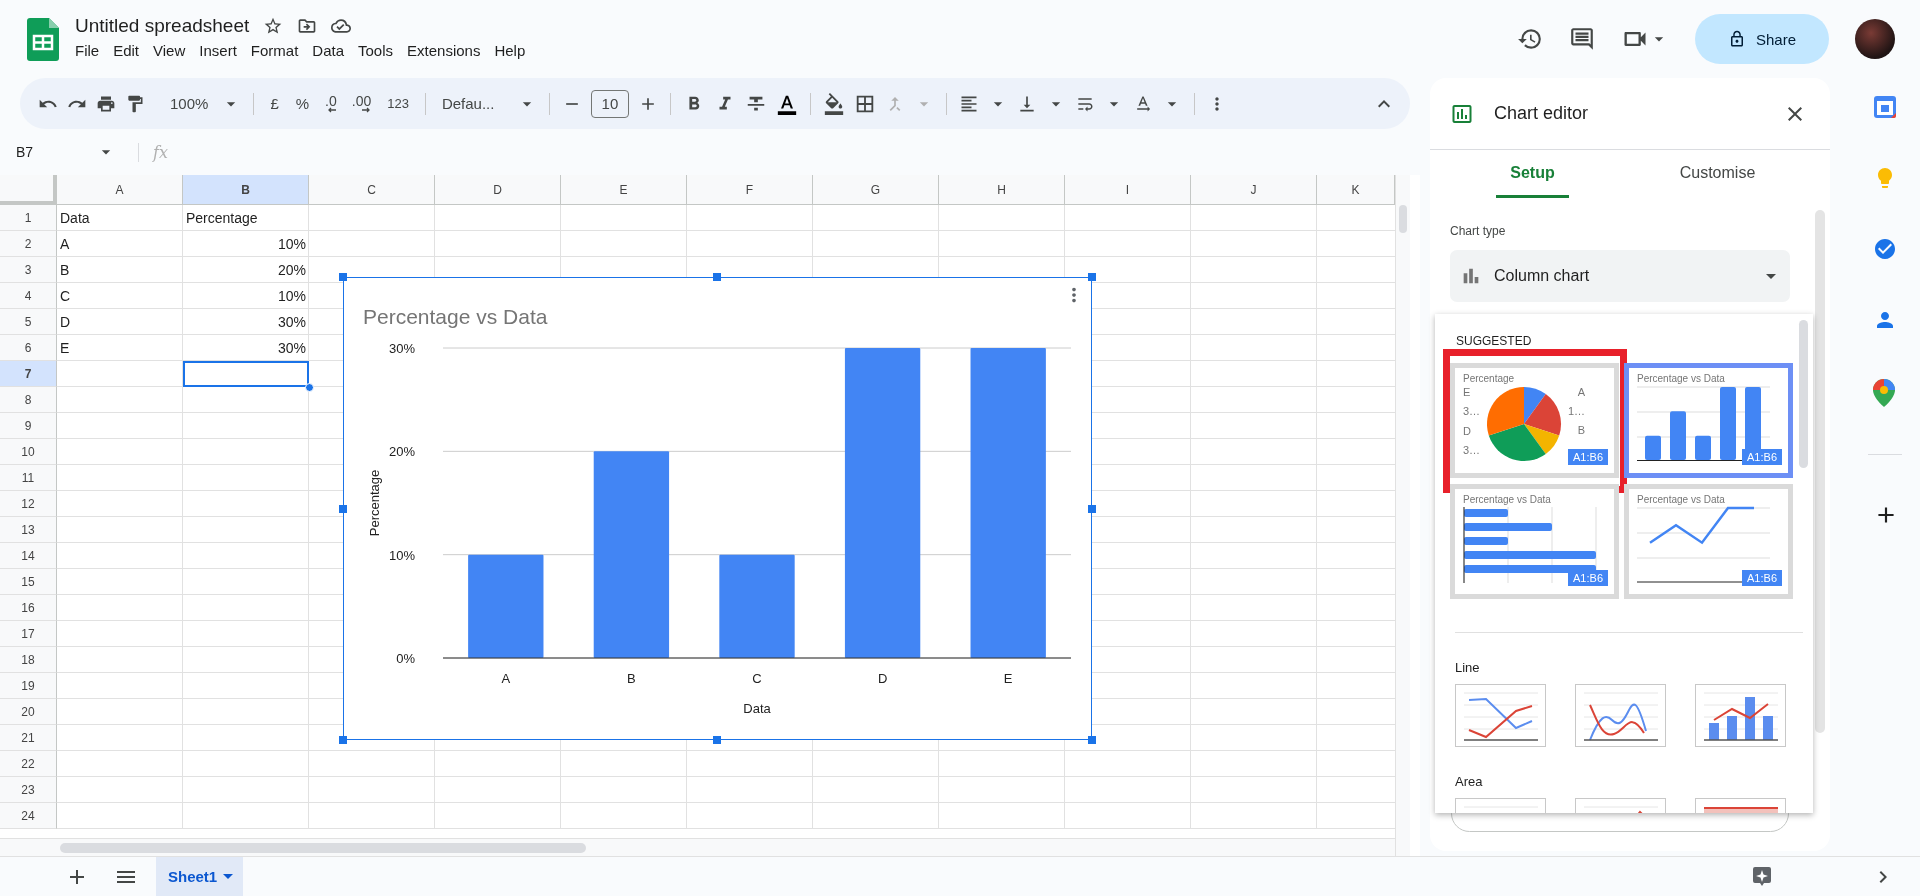  What do you see at coordinates (228, 876) in the screenshot?
I see `caret-icon` at bounding box center [228, 876].